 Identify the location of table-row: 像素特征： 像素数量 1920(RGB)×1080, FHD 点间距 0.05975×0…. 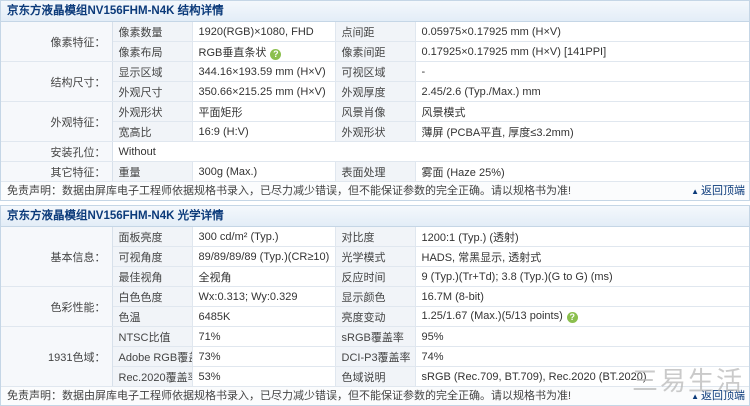
(375, 42).